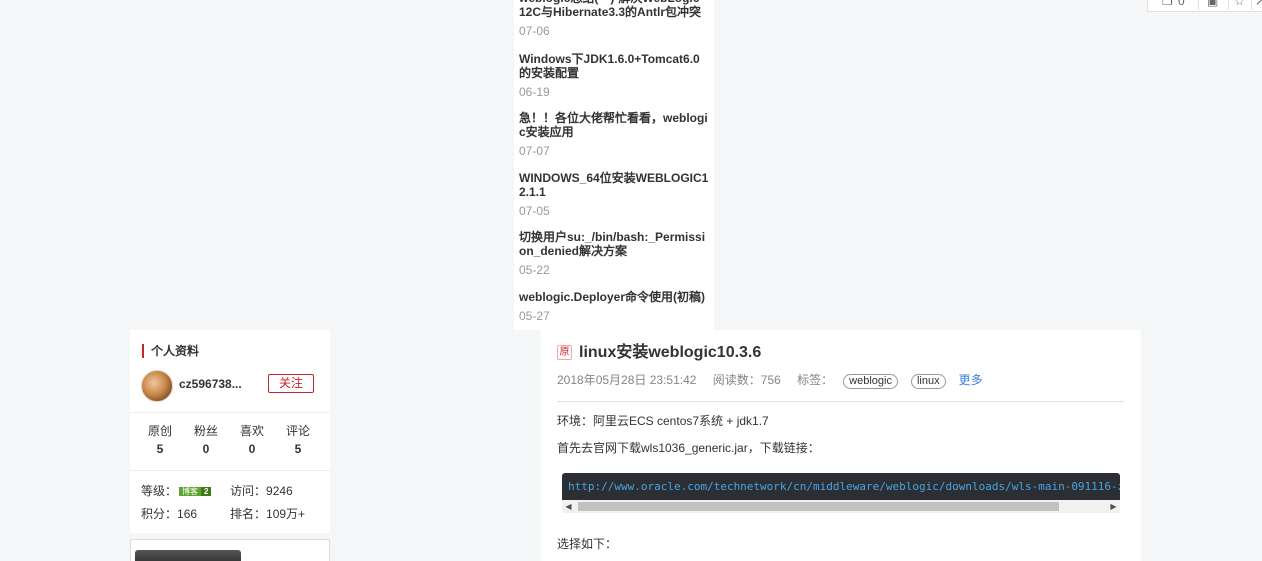 Image resolution: width=1262 pixels, height=561 pixels. What do you see at coordinates (286, 514) in the screenshot?
I see `rank-value: 109万+` at bounding box center [286, 514].